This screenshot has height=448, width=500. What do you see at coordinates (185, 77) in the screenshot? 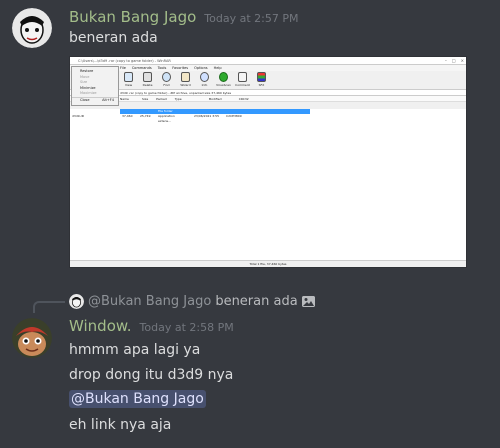
I see `wizard-icon` at bounding box center [185, 77].